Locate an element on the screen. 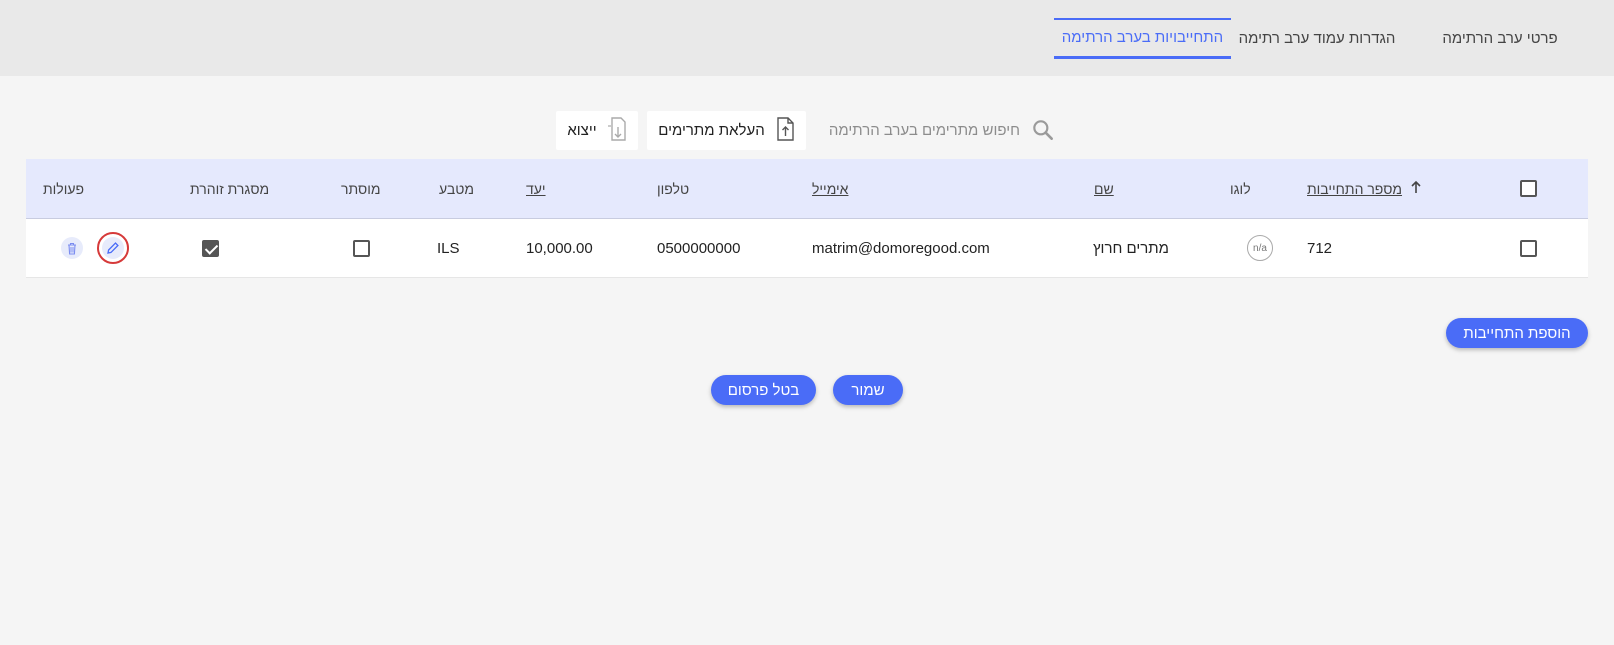 The width and height of the screenshot is (1614, 645). save-button: שמור is located at coordinates (868, 390).